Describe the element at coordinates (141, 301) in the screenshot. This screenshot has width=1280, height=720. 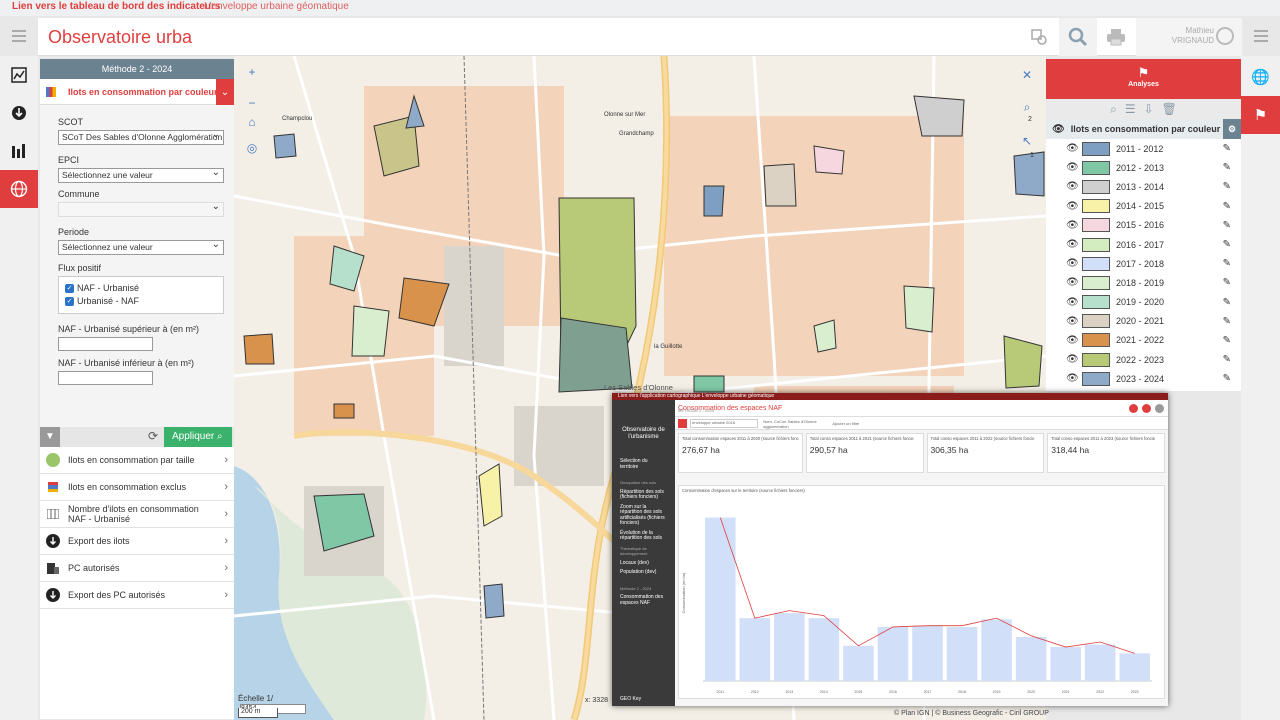
I see `flux-option-urbanise-naf: ✓ Urbanisé - NAF` at that location.